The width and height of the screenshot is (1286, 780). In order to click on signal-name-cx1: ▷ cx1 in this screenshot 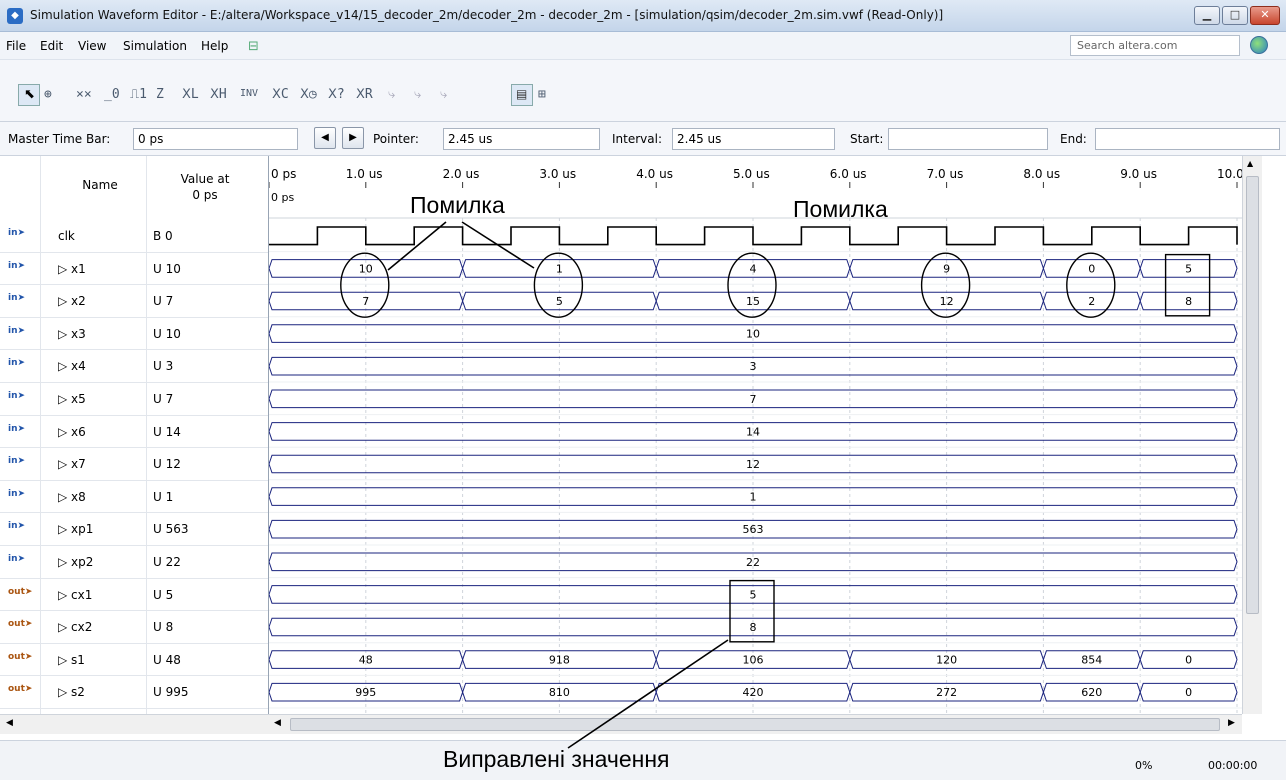, I will do `click(75, 595)`.